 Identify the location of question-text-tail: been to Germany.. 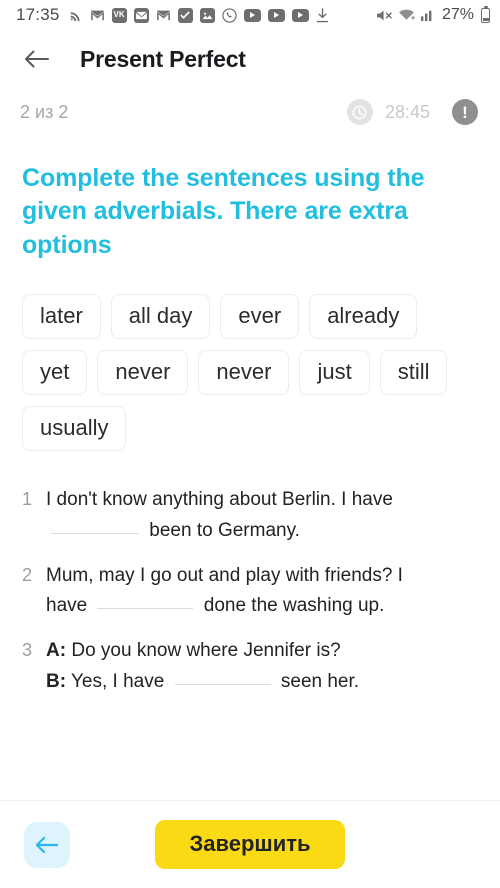
(224, 530).